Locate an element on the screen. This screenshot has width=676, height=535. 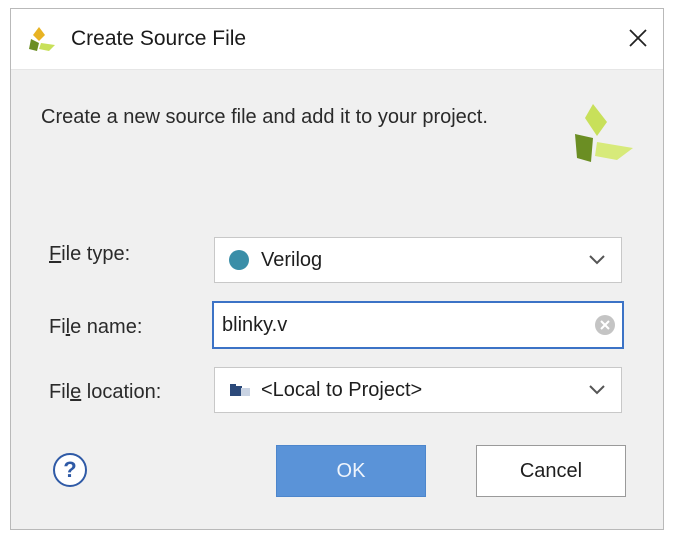
title-bar: Create Source File is located at coordinates (337, 39).